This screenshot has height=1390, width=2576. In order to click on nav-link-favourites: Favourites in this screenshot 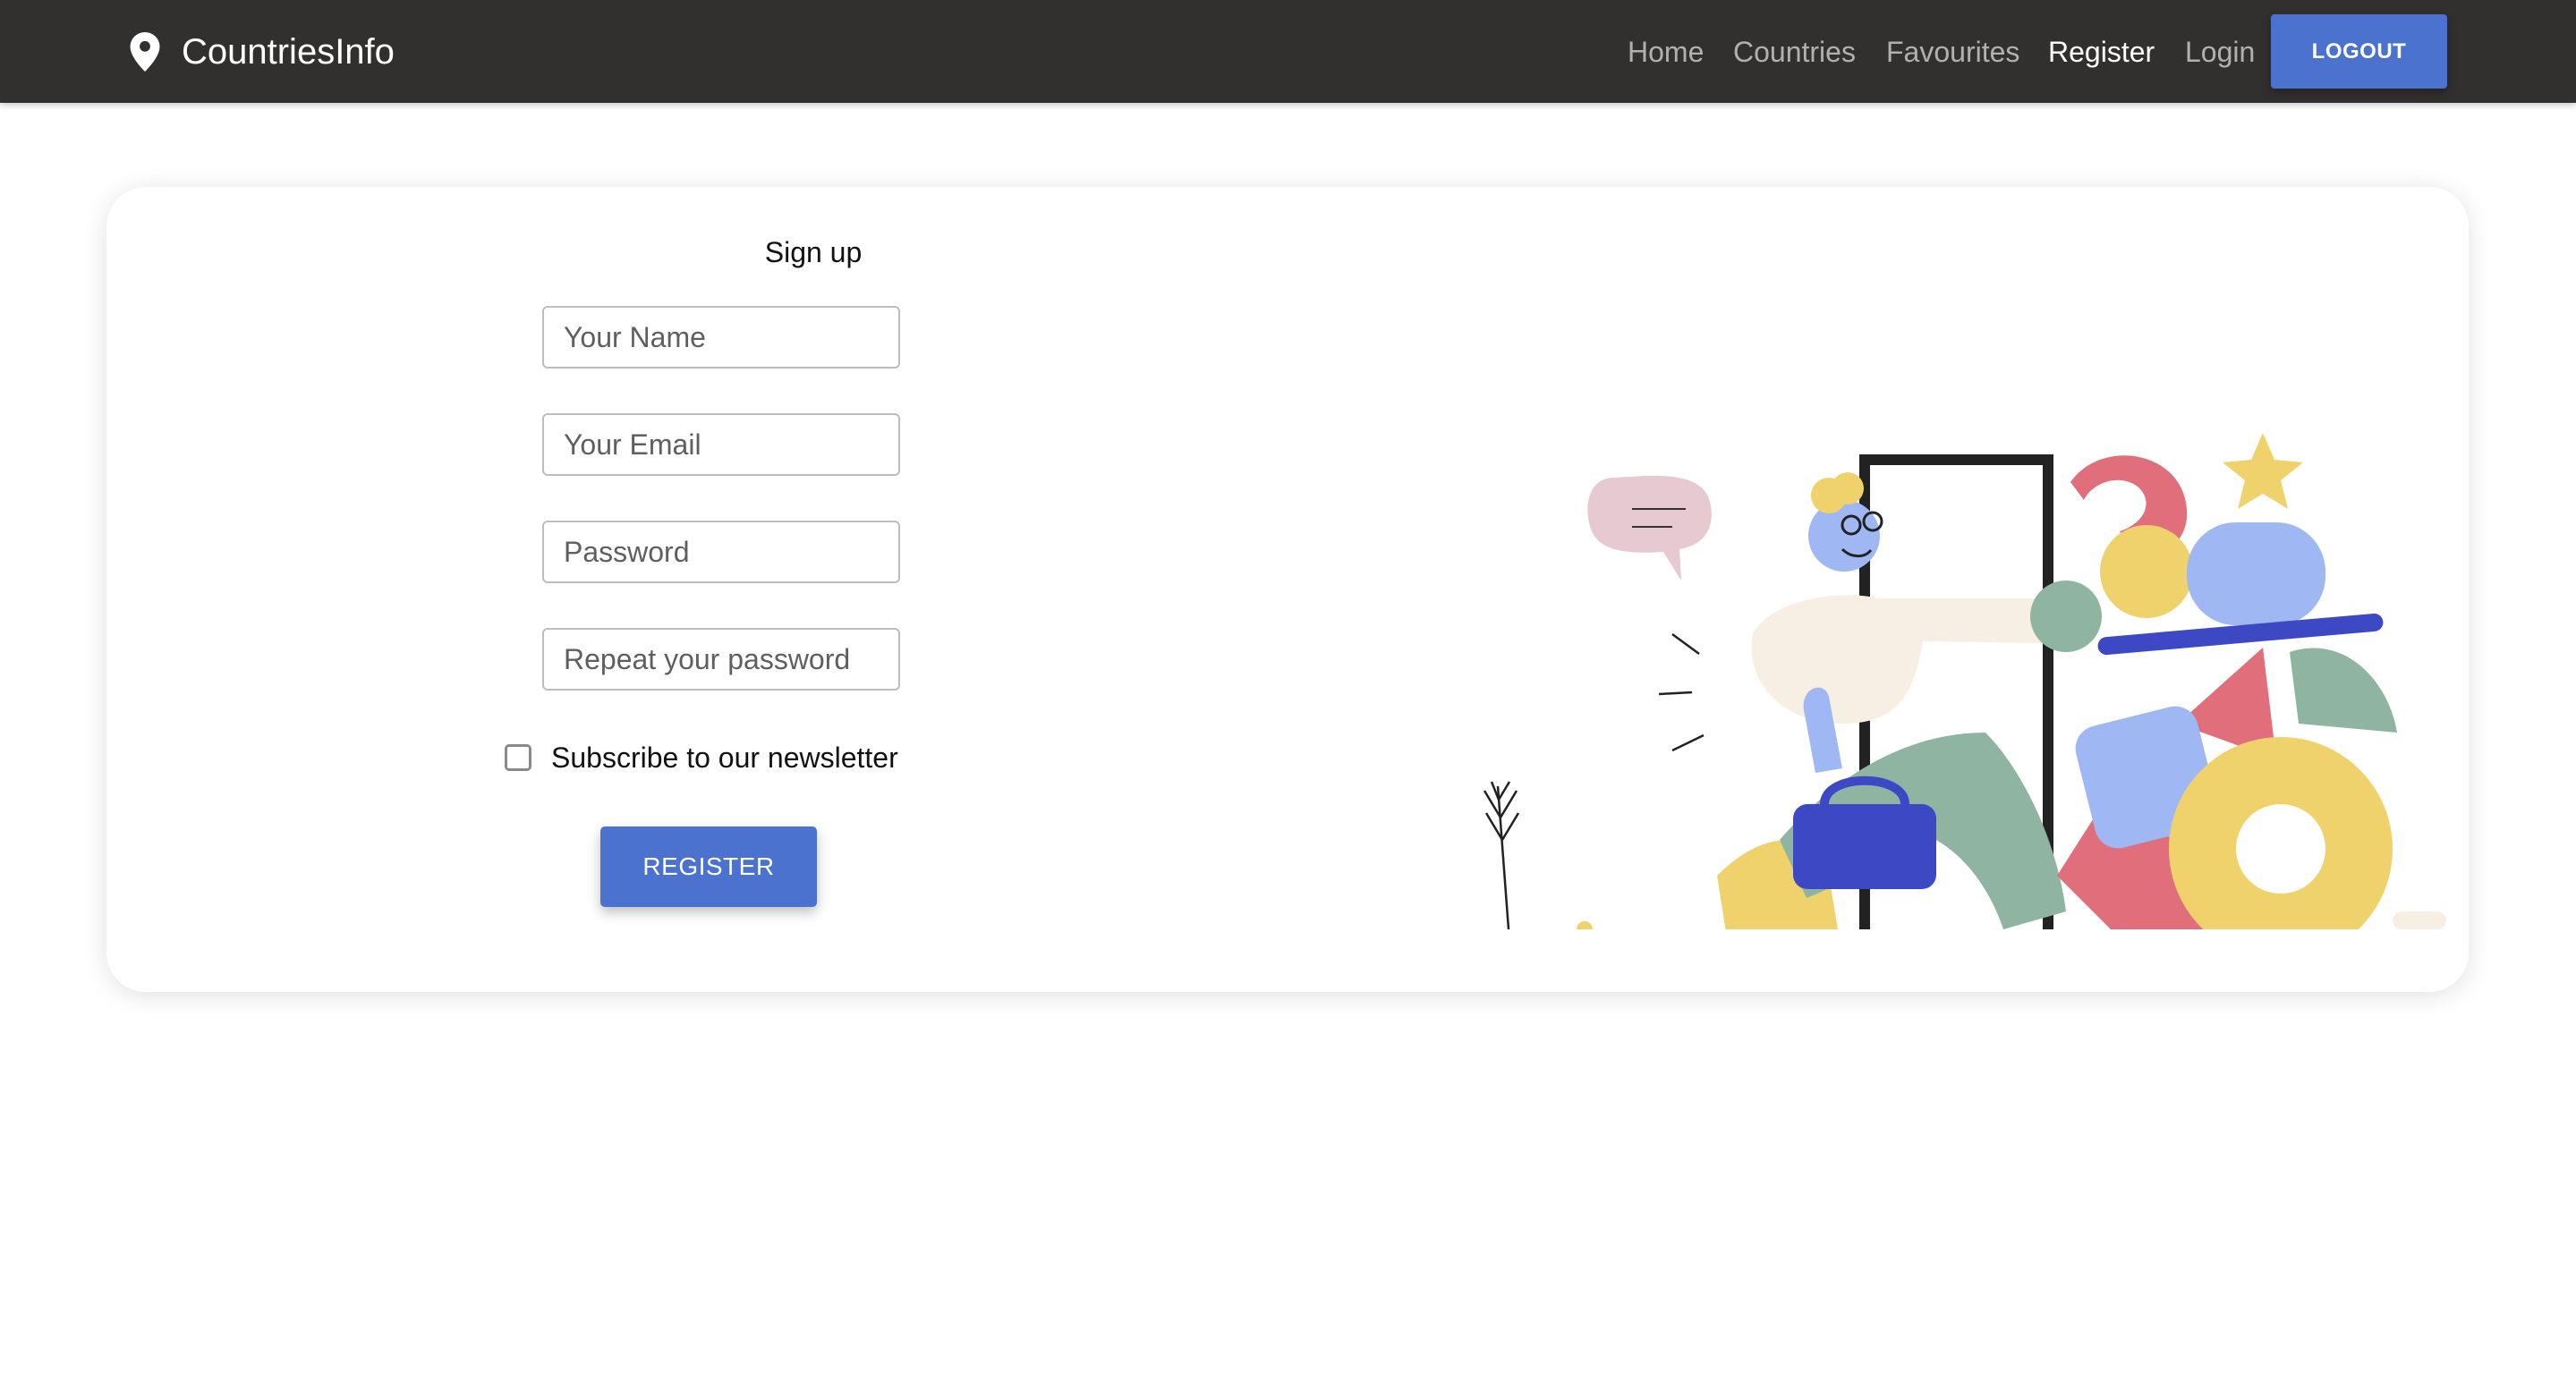, I will do `click(1952, 51)`.